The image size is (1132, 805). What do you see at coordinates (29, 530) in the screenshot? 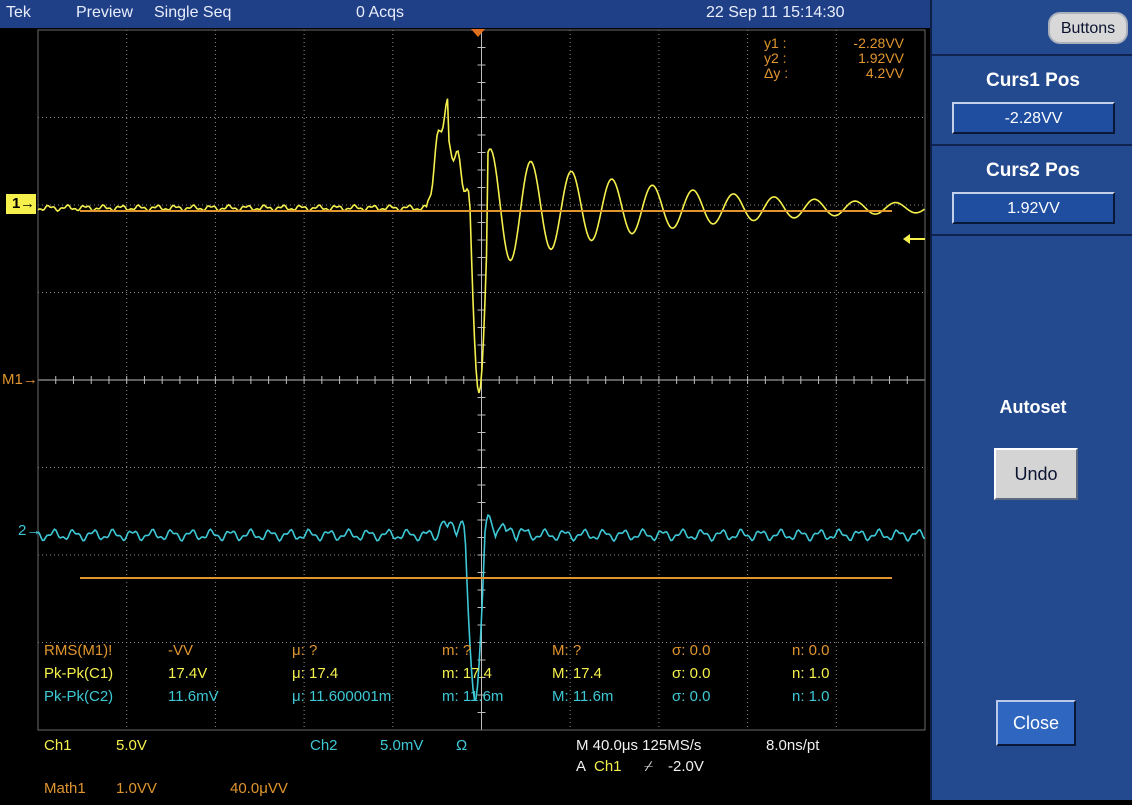
I see `ch2-ground-marker: 2→` at bounding box center [29, 530].